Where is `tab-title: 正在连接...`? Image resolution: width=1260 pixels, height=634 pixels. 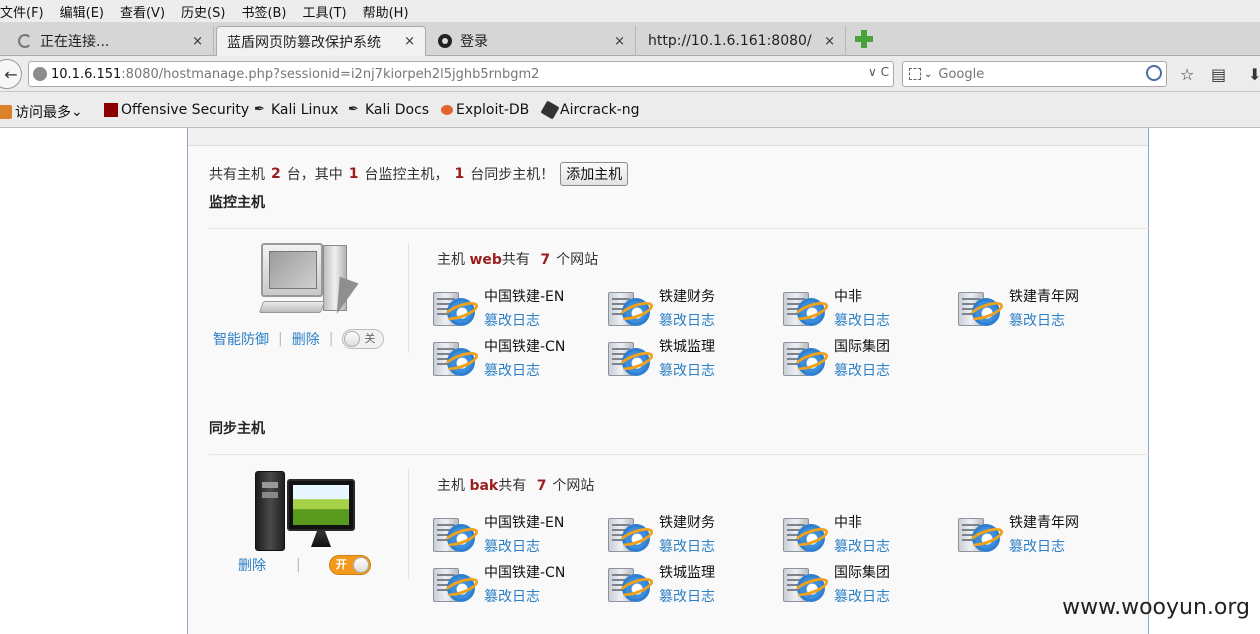
tab-title: 正在连接... is located at coordinates (75, 42).